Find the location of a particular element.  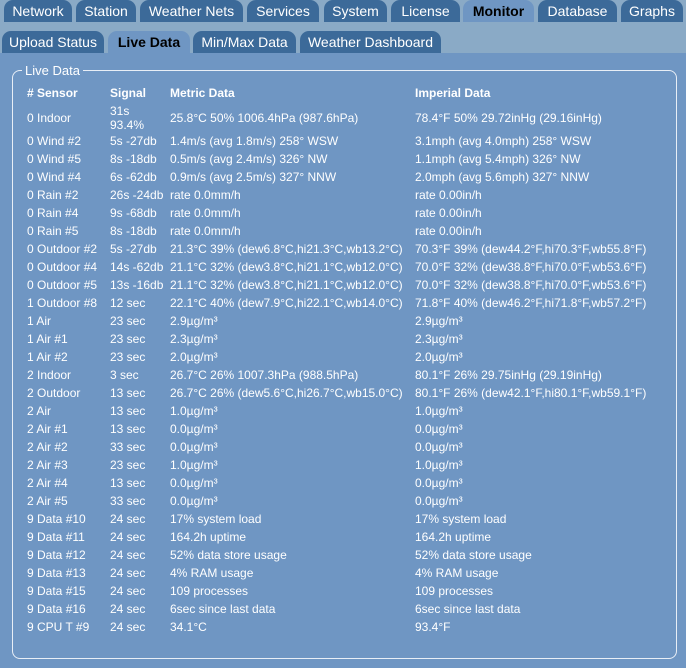

imperial-value: 80.1°F 26% (dew42.1°F,hi80.1°F,wb59.1°F) is located at coordinates (531, 393).